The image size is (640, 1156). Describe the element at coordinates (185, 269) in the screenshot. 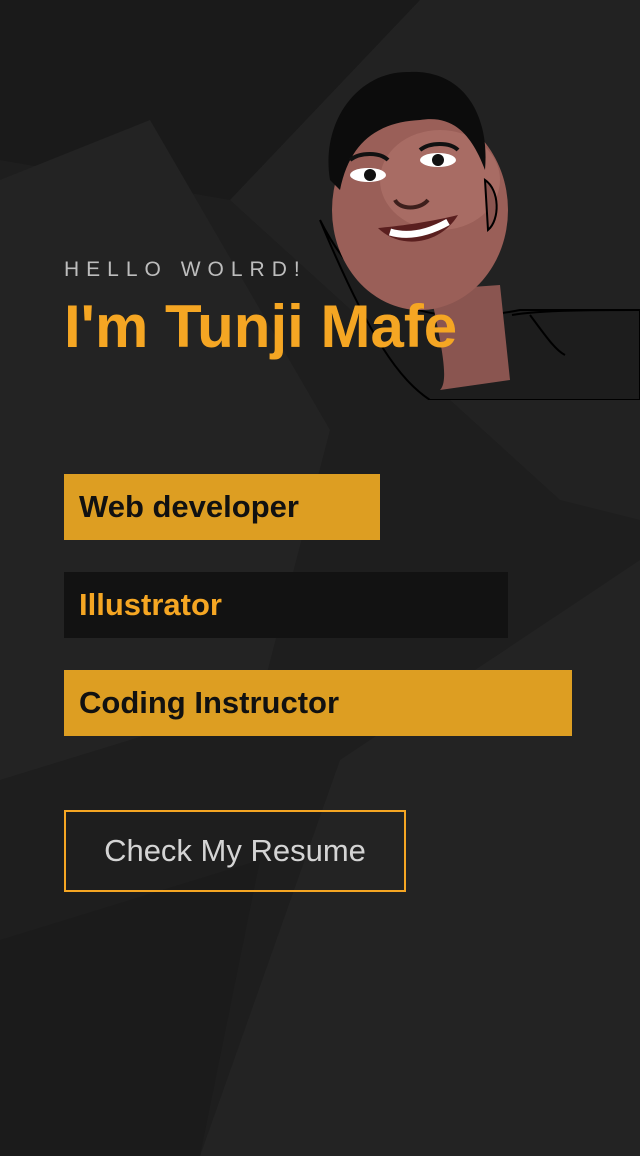

I see `greeting-text: HELLO WOLRD!` at that location.